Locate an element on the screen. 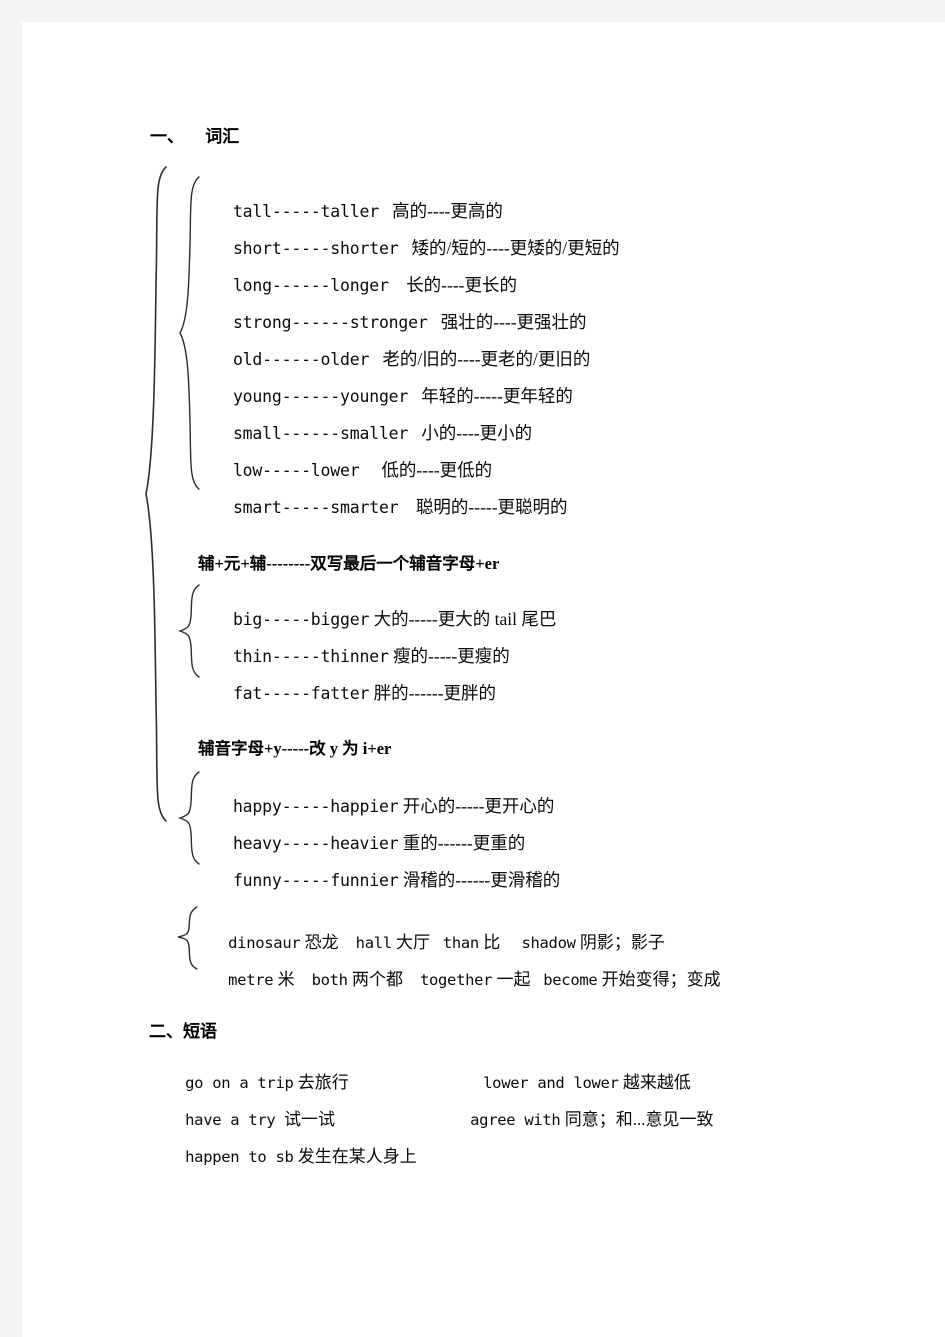 The image size is (945, 1337). comparative-en: fat-----fatter is located at coordinates (301, 693).